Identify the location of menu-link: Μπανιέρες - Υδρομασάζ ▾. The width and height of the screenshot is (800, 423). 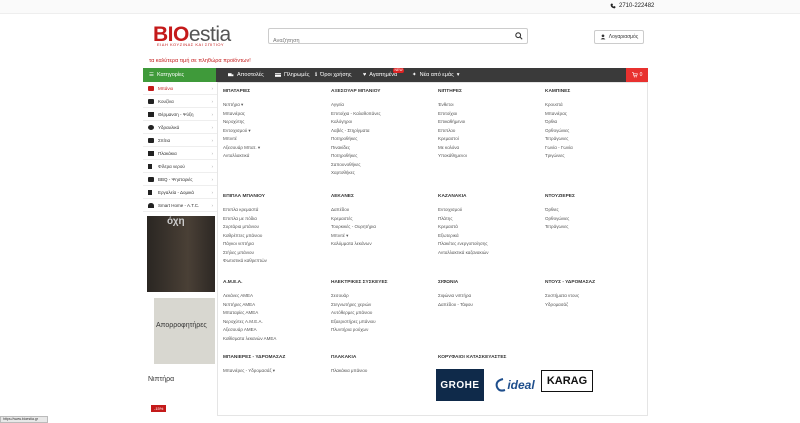
(254, 371).